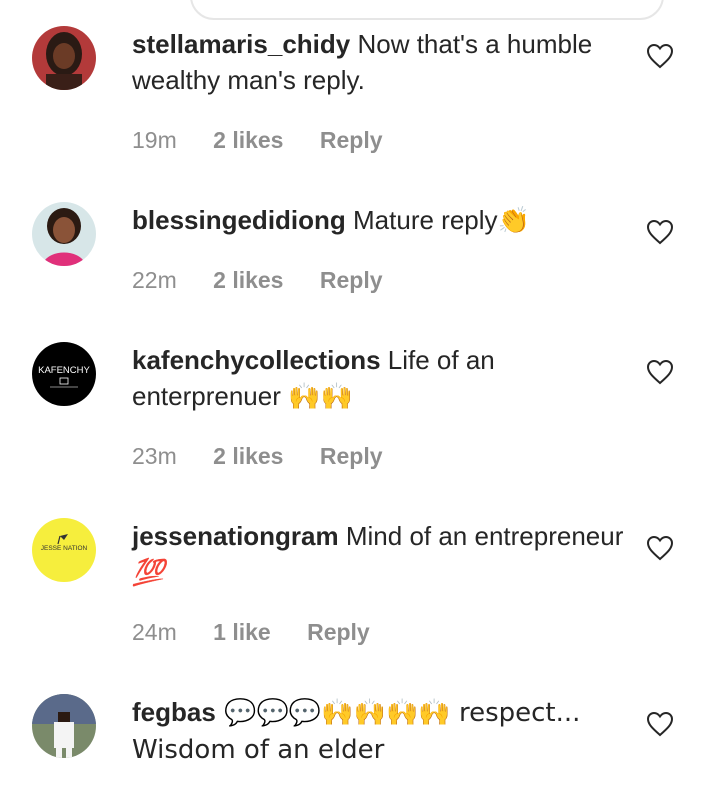  Describe the element at coordinates (64, 370) in the screenshot. I see `avatar-logo-text: KAFENCHY` at that location.